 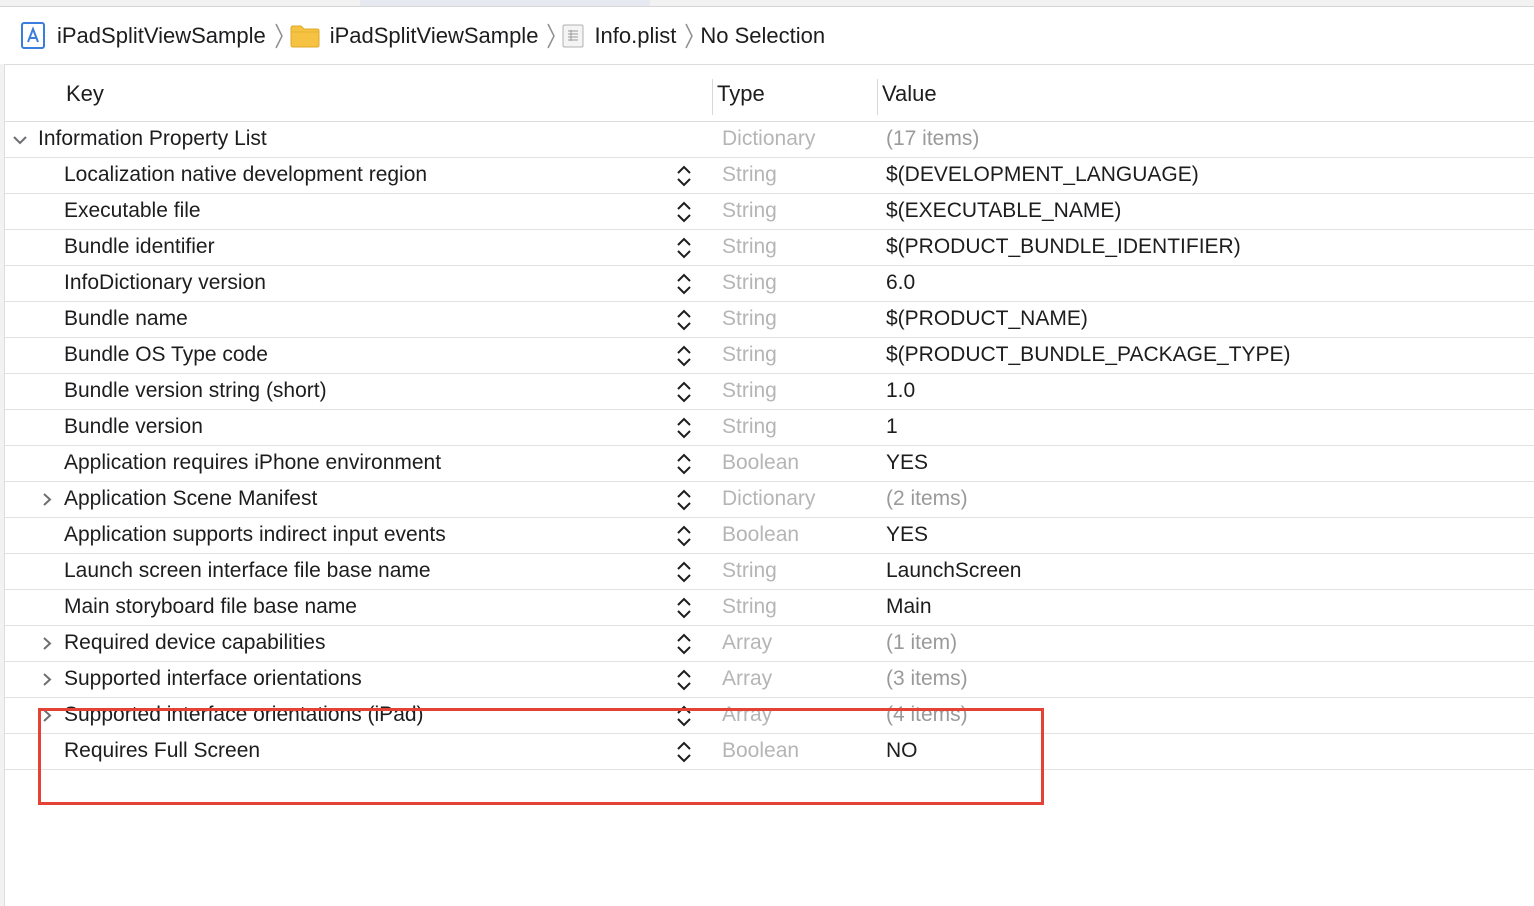 I want to click on row-key: Required device capabilities, so click(x=195, y=642).